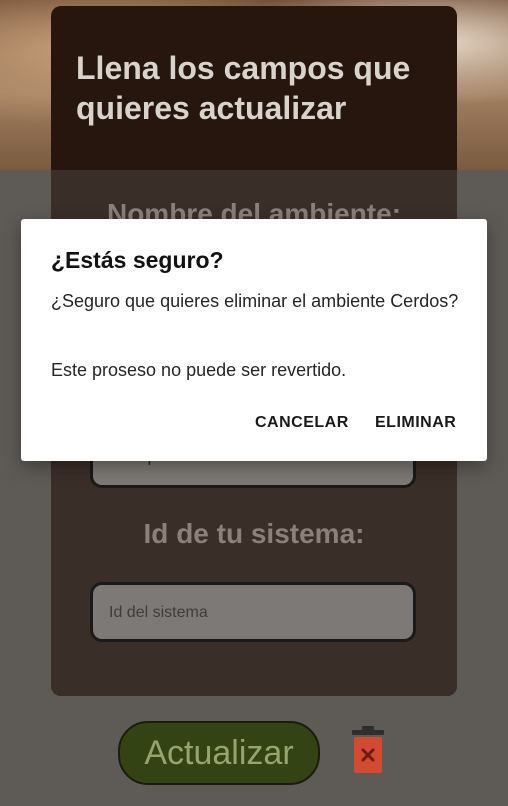 This screenshot has height=806, width=508. Describe the element at coordinates (254, 533) in the screenshot. I see `system-id-label: Id de tu sistema:` at that location.